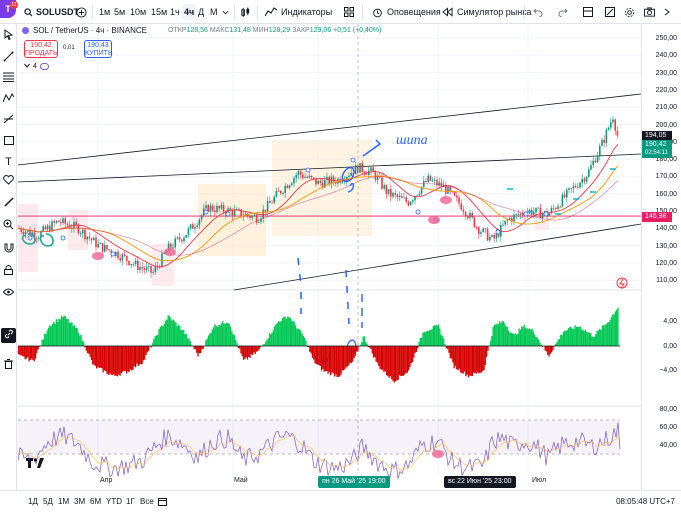 Image resolution: width=681 pixels, height=512 pixels. What do you see at coordinates (214, 12) in the screenshot?
I see `interval-month: М` at bounding box center [214, 12].